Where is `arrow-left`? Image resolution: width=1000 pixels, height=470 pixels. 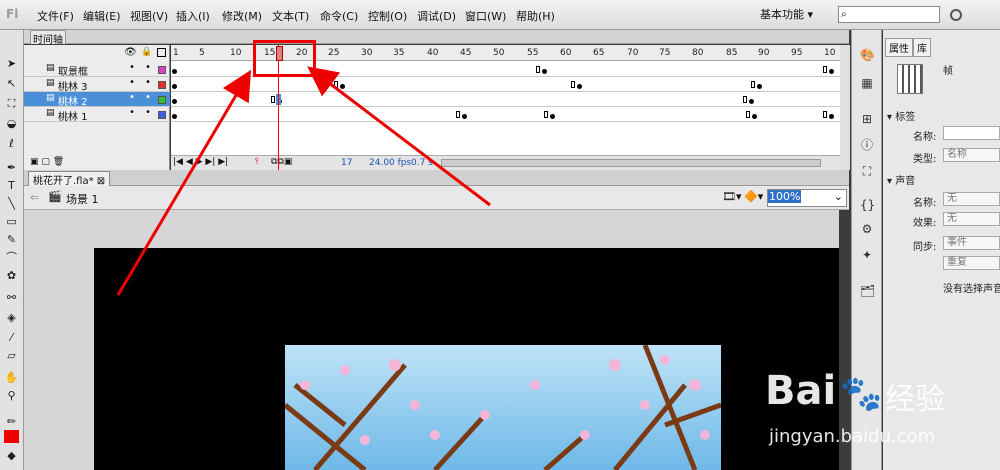
arrow-left is located at coordinates (184, 182).